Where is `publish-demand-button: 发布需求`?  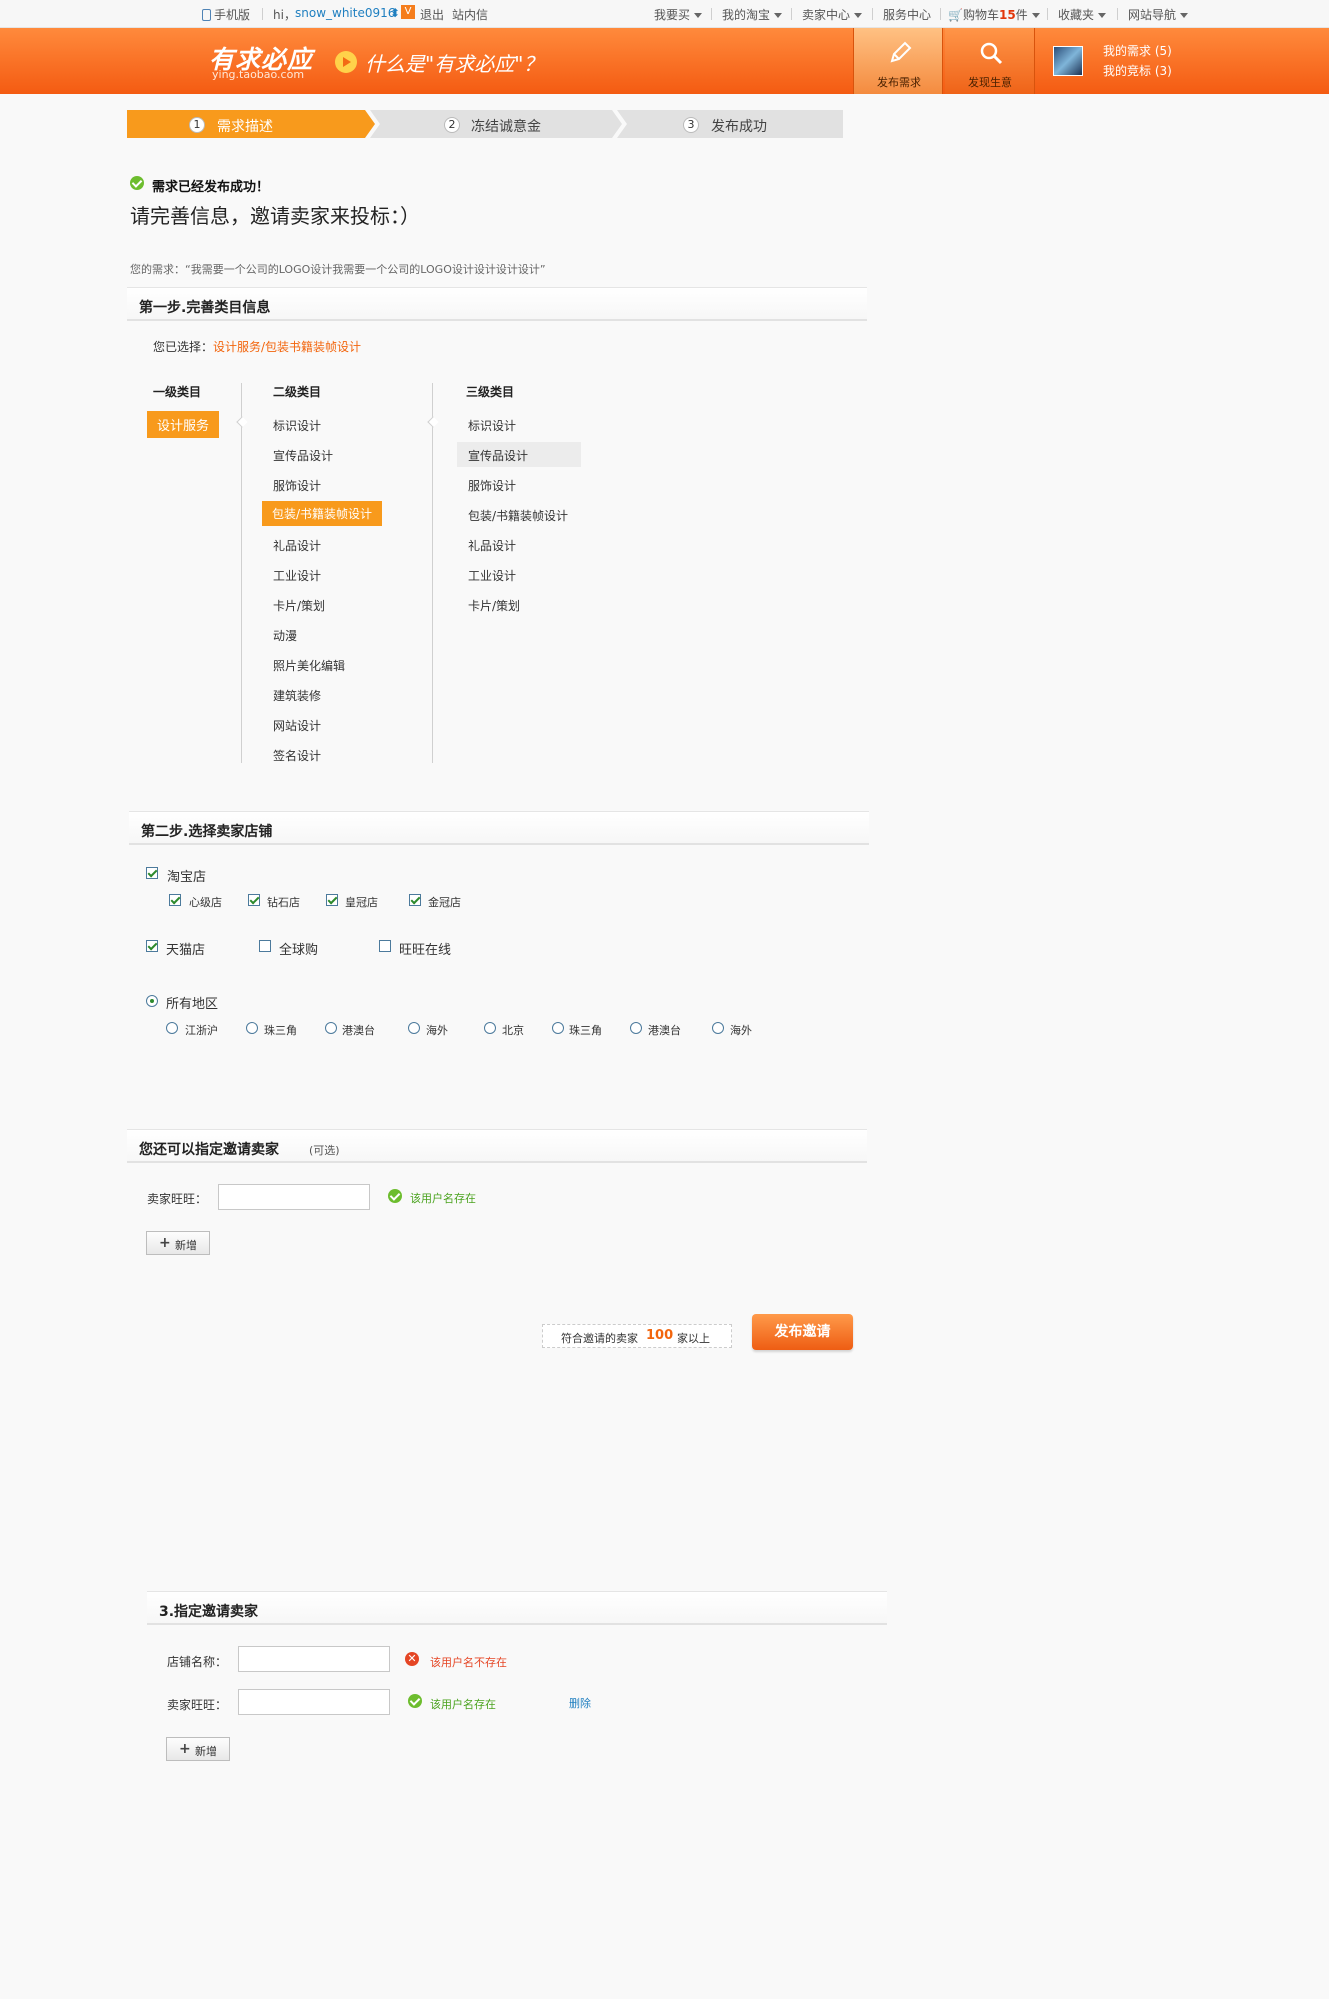
publish-demand-button: 发布需求 is located at coordinates (898, 61).